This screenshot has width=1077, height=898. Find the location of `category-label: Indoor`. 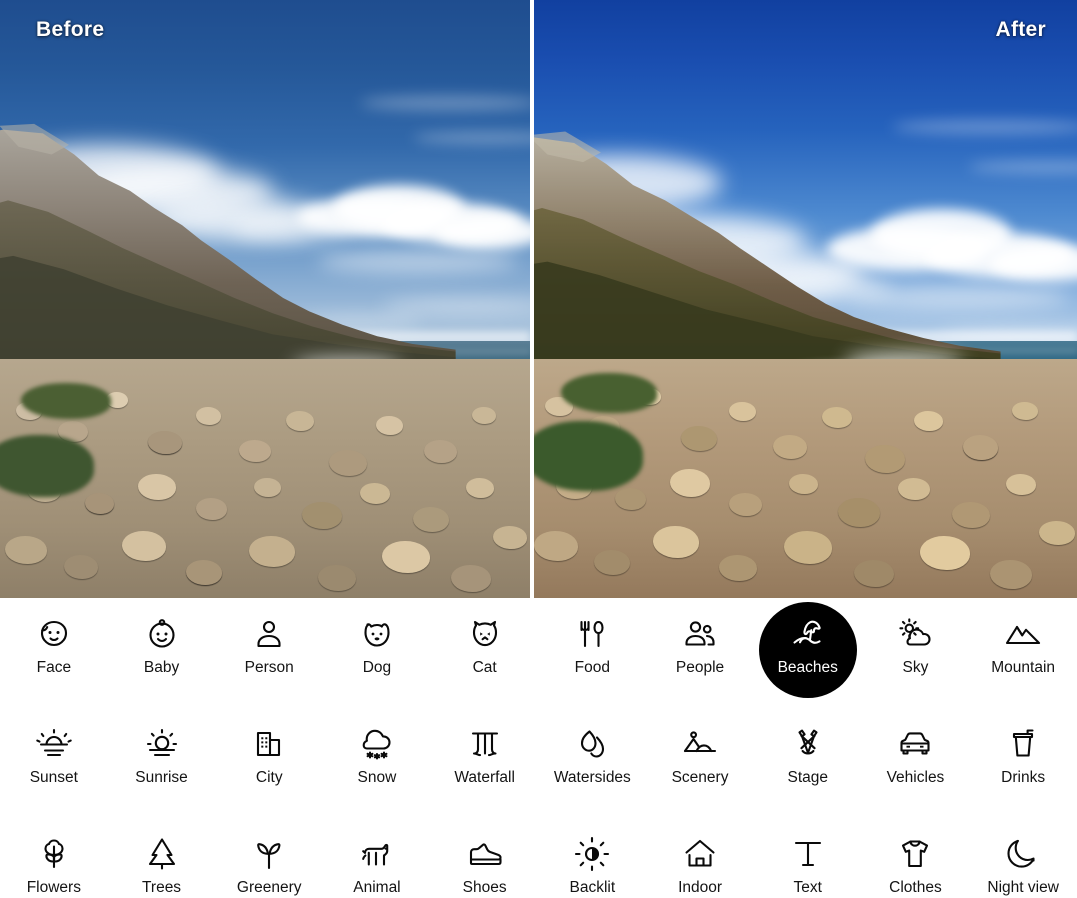

category-label: Indoor is located at coordinates (700, 887).